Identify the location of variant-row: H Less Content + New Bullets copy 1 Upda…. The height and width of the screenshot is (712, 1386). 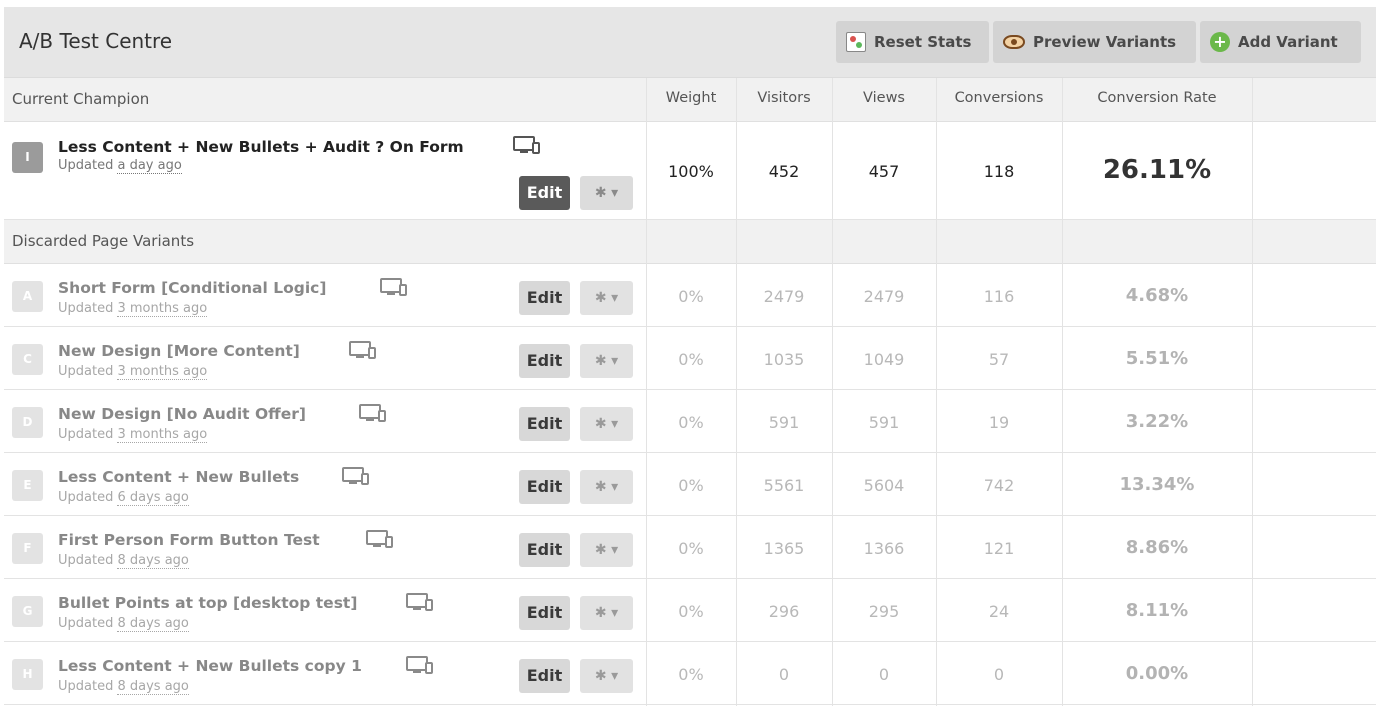
(690, 673).